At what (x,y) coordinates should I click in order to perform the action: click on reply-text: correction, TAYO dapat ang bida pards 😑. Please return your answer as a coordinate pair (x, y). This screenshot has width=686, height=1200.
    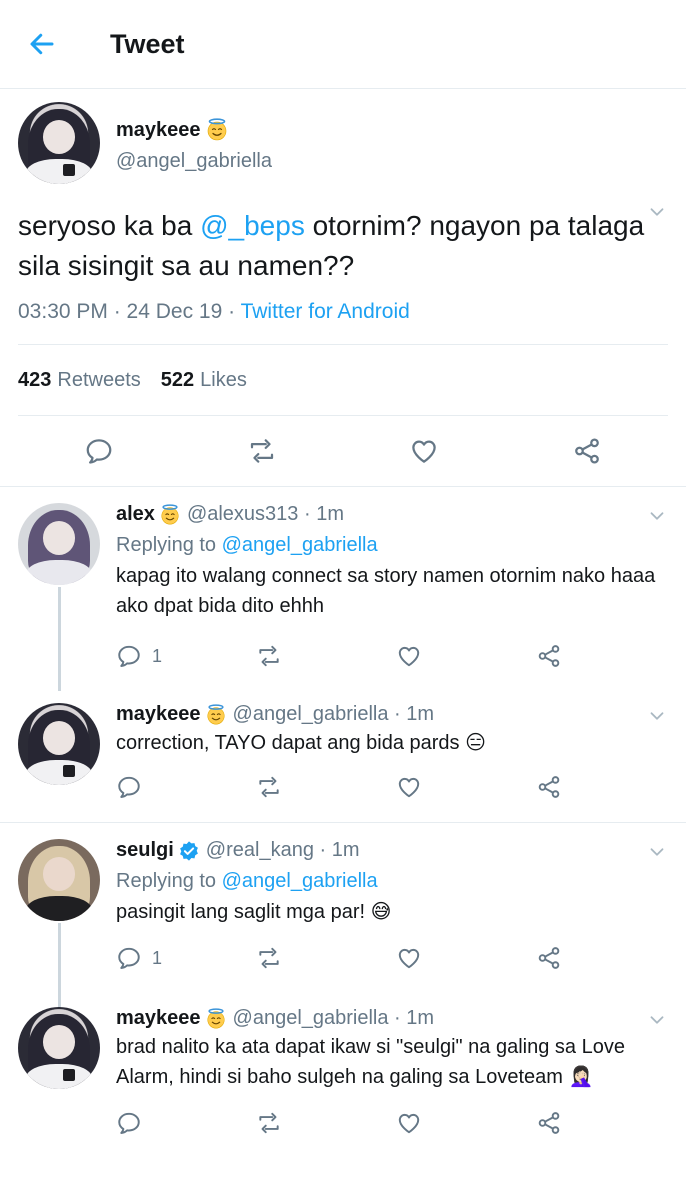
    Looking at the image, I should click on (301, 743).